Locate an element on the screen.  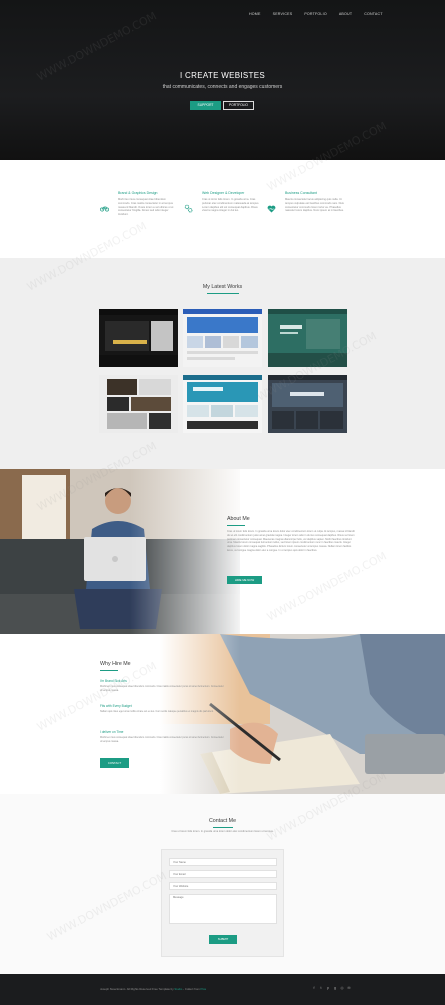
portfolio-button: PORTFOLIO is located at coordinates (238, 105).